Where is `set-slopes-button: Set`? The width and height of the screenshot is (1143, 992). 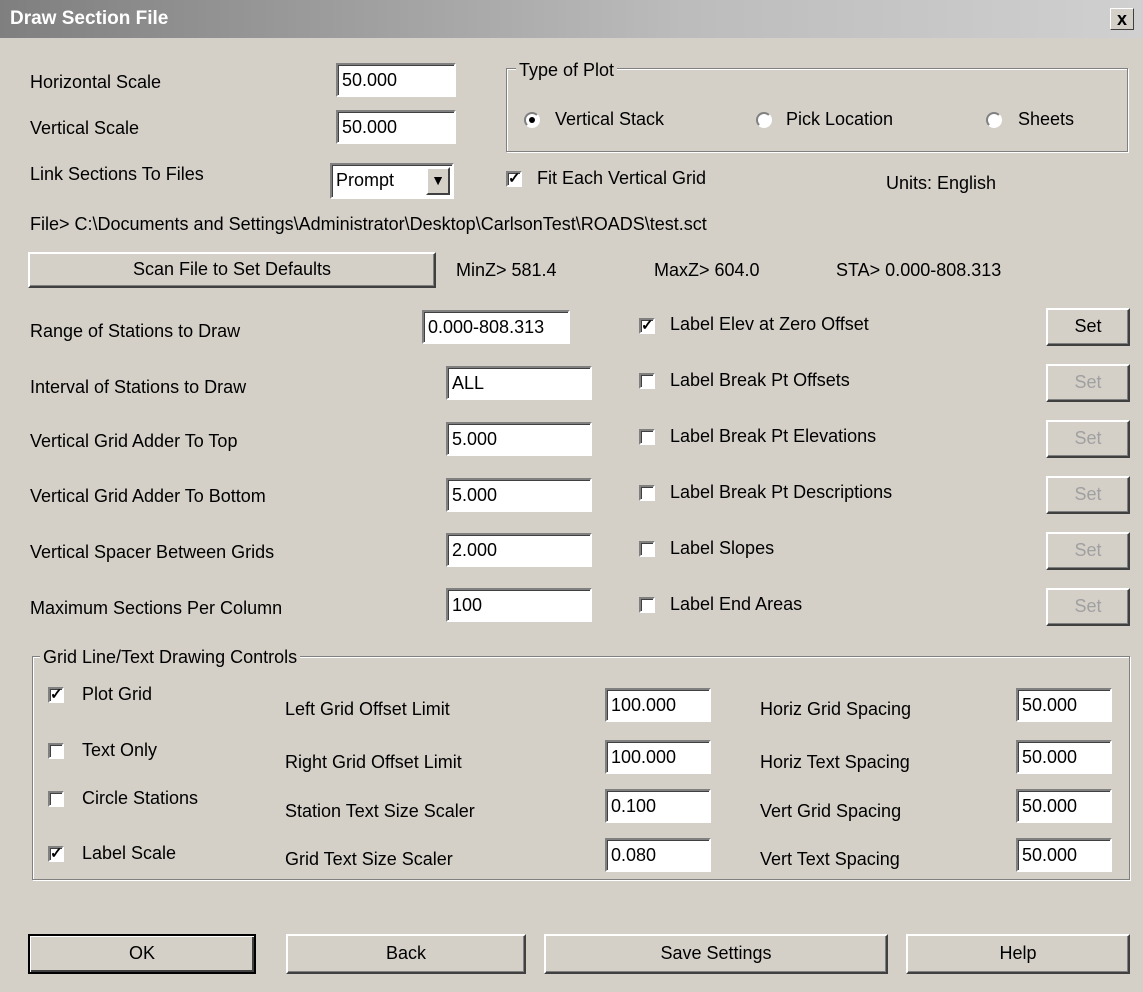
set-slopes-button: Set is located at coordinates (1088, 551).